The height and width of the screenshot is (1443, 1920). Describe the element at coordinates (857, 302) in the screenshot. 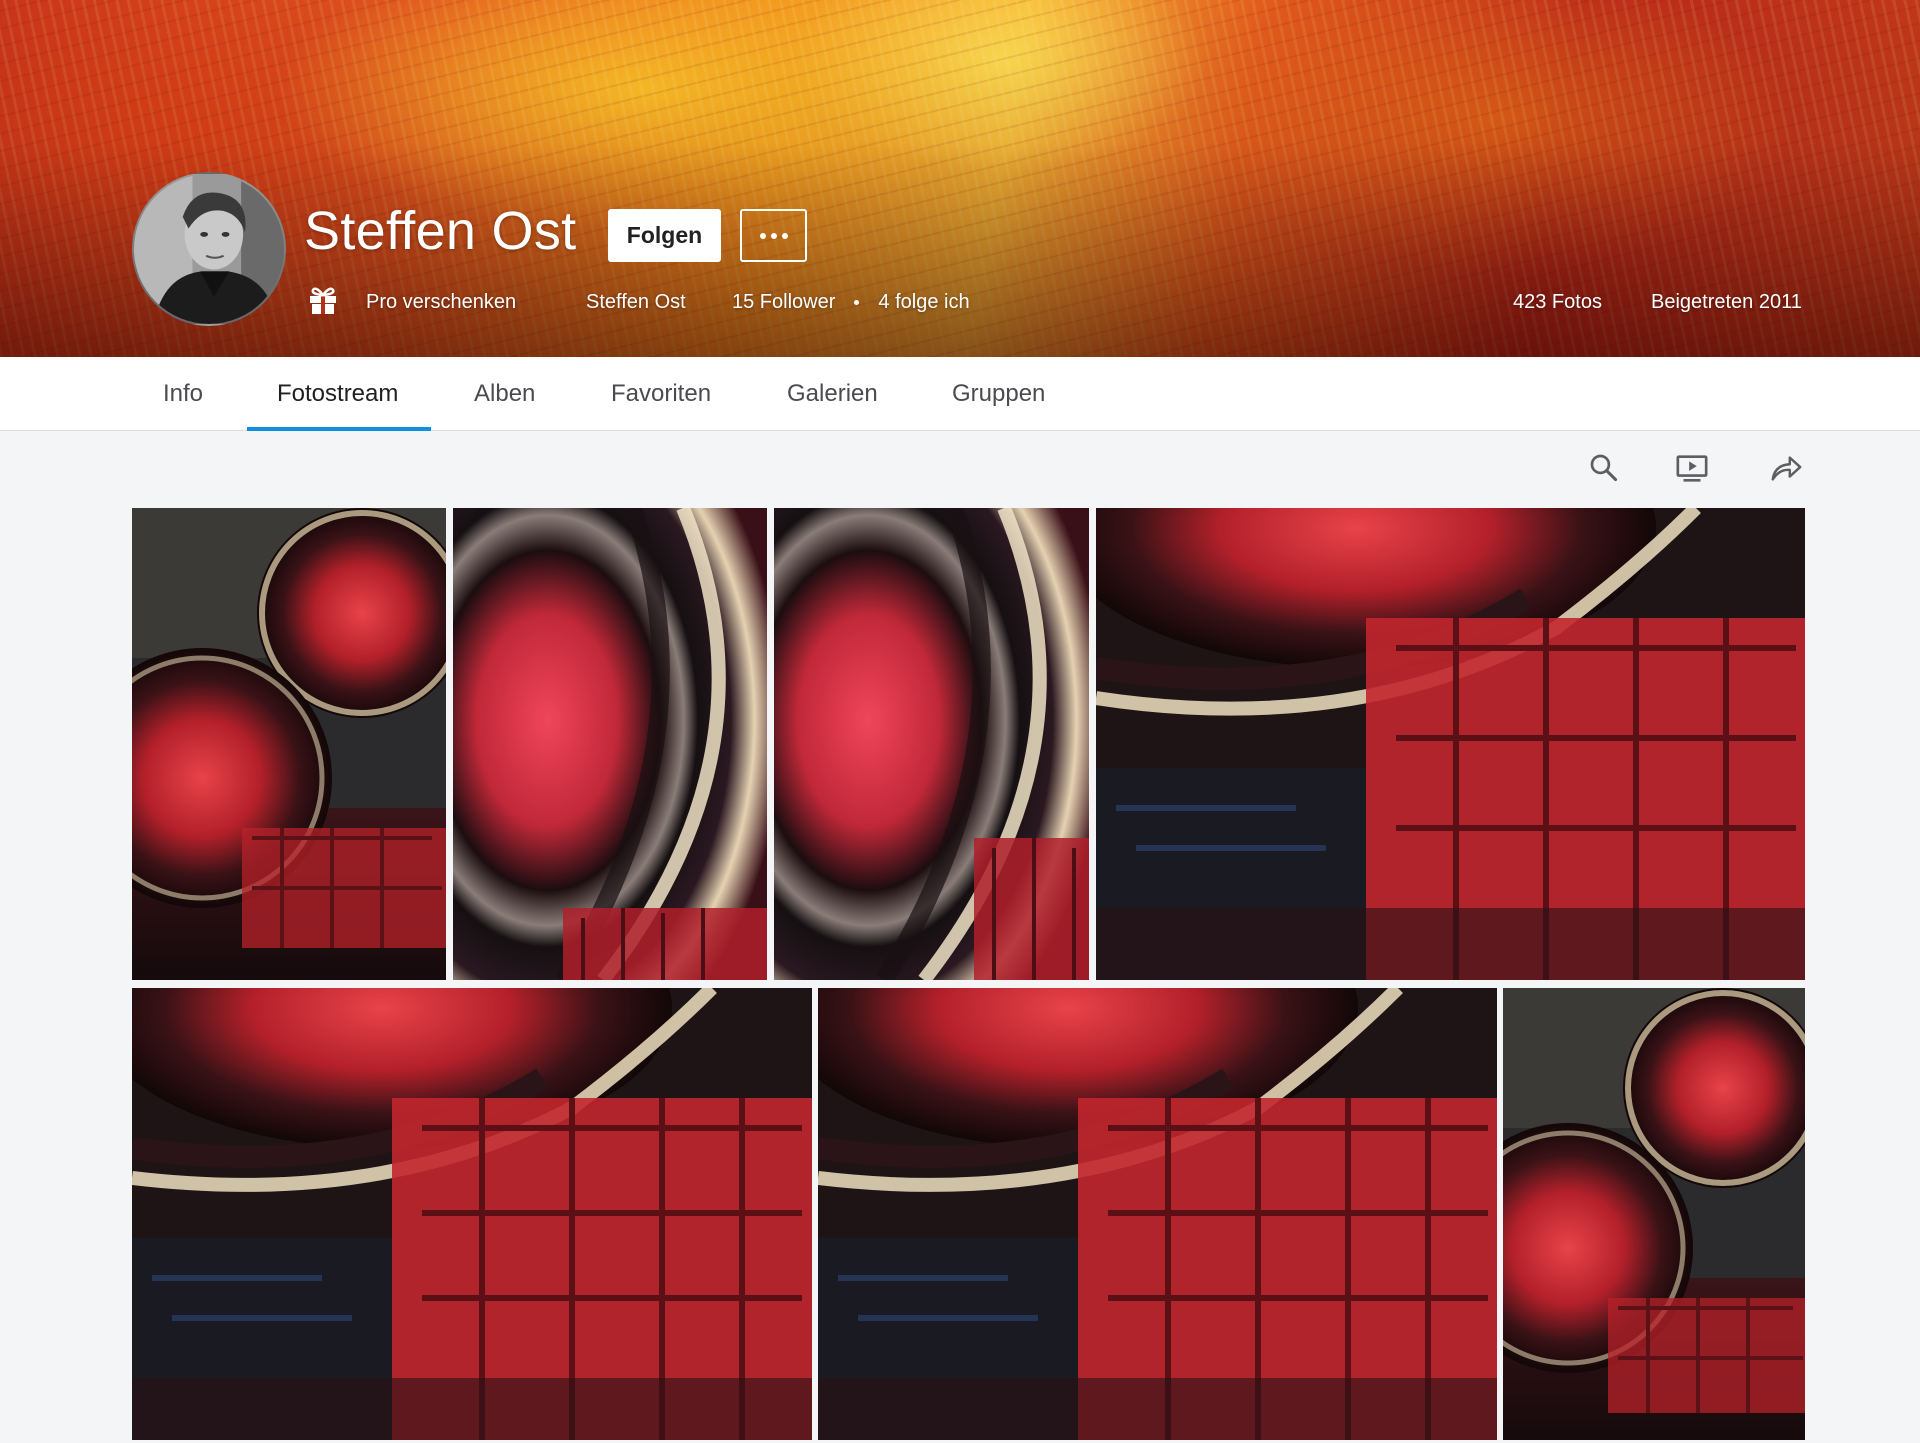

I see `separator-dot` at that location.